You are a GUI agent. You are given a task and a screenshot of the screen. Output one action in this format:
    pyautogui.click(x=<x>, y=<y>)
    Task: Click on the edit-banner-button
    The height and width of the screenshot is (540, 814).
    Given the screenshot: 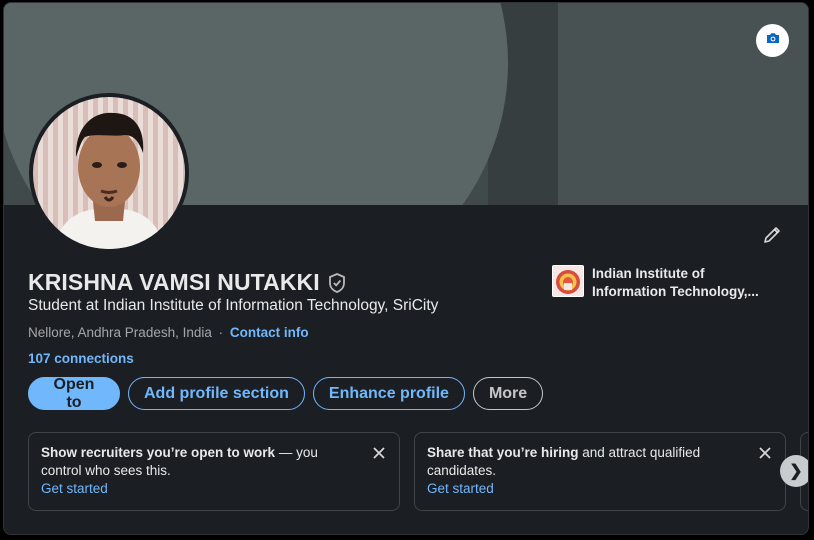 What is the action you would take?
    pyautogui.click(x=772, y=40)
    